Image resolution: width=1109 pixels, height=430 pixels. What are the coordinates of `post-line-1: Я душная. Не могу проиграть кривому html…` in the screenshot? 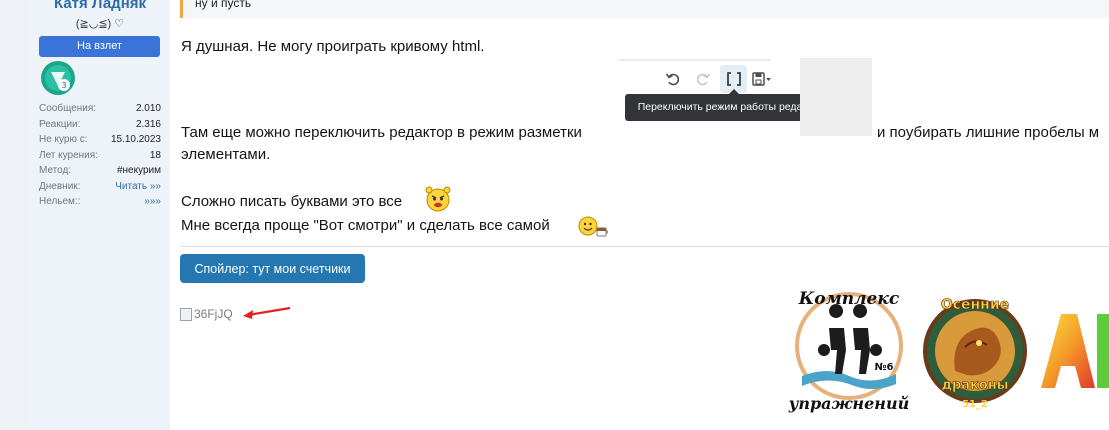 It's located at (333, 46).